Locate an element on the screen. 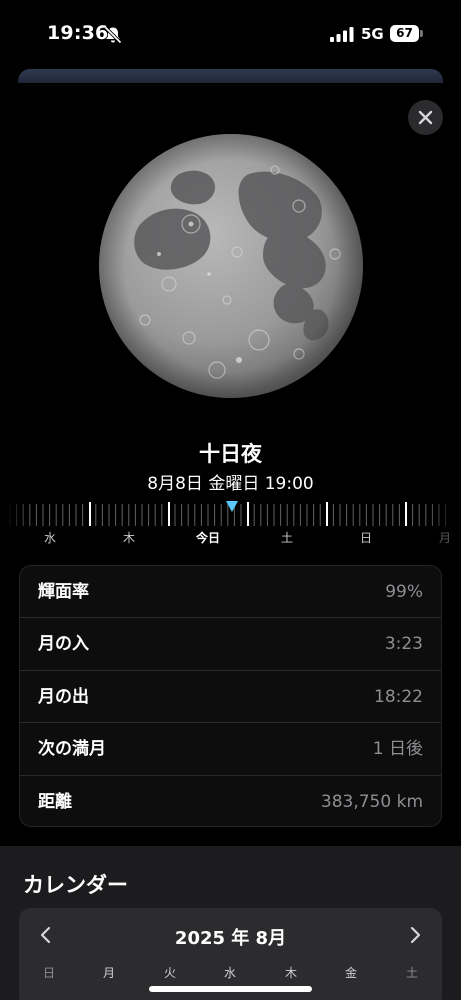 The width and height of the screenshot is (461, 1000). battery-level: 67 is located at coordinates (404, 33).